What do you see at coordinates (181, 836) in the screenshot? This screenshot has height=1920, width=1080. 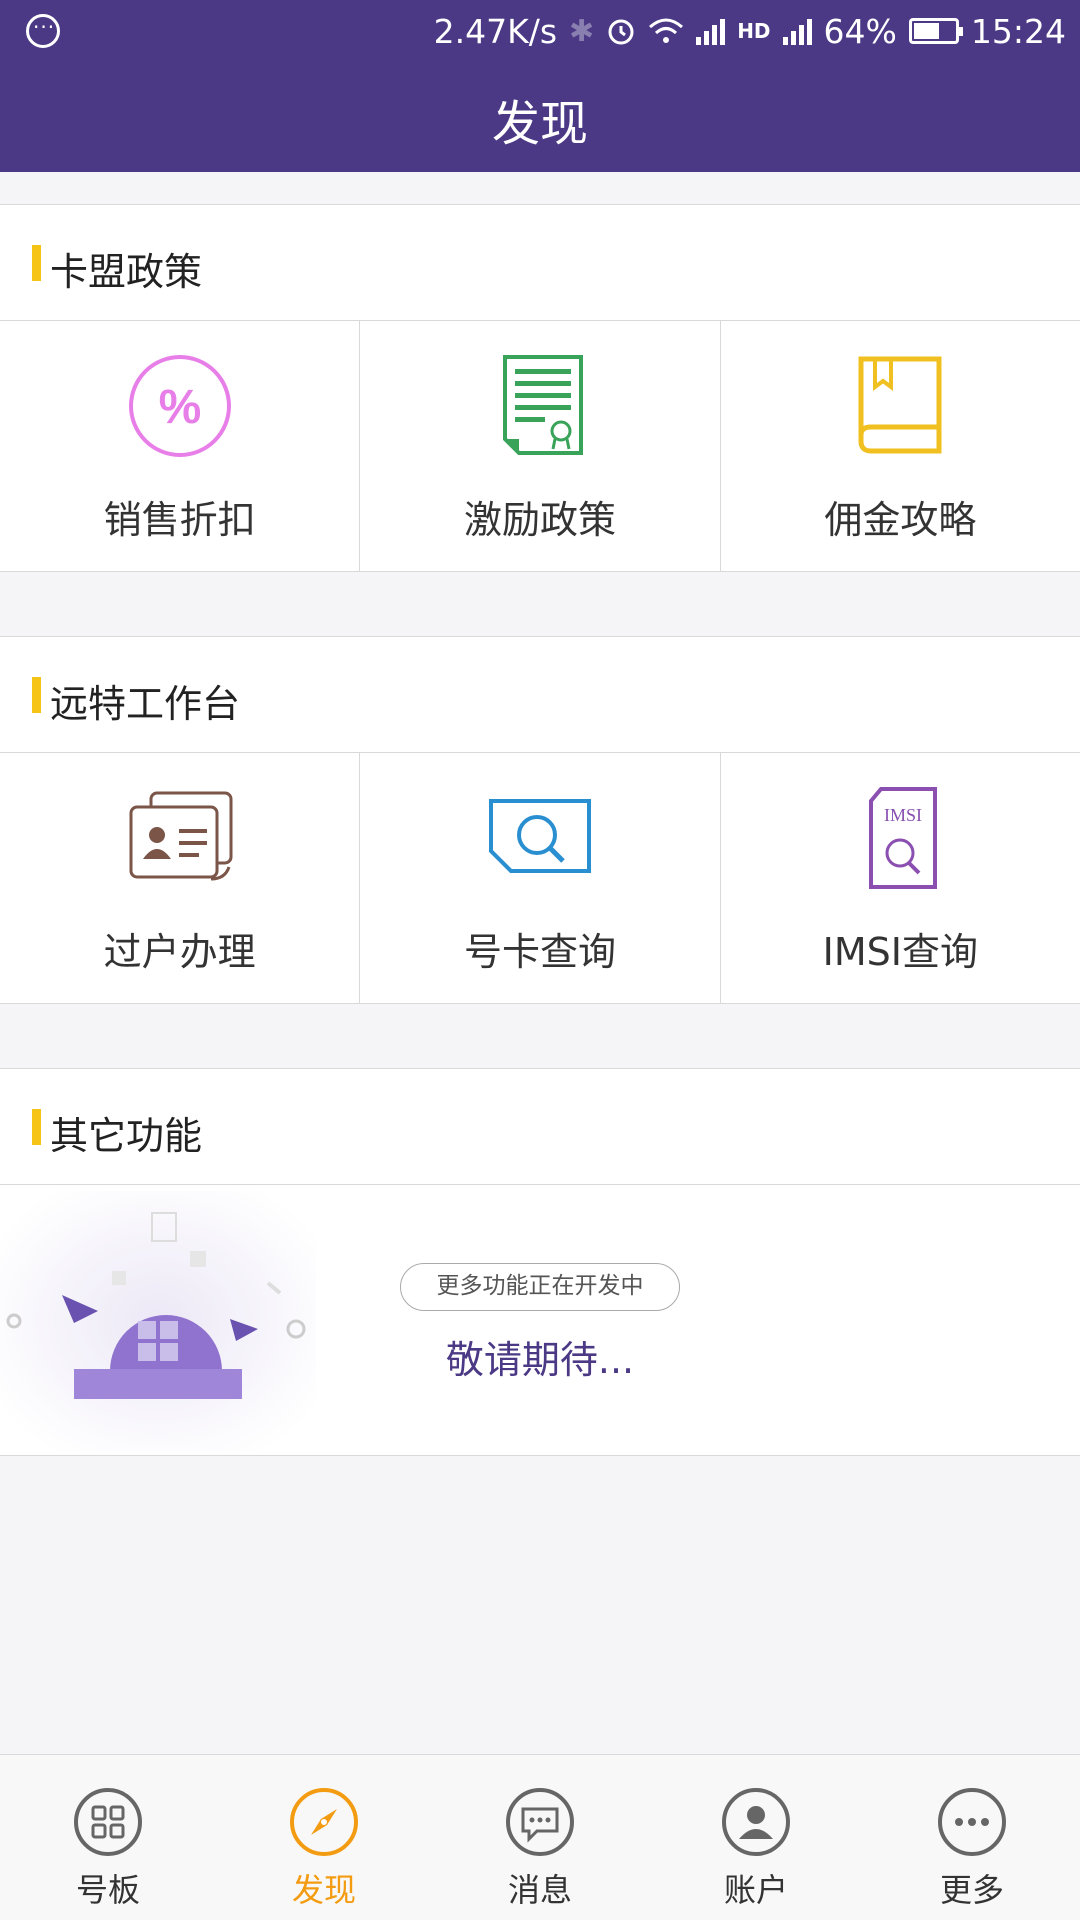 I see `id-card-transfer-icon` at bounding box center [181, 836].